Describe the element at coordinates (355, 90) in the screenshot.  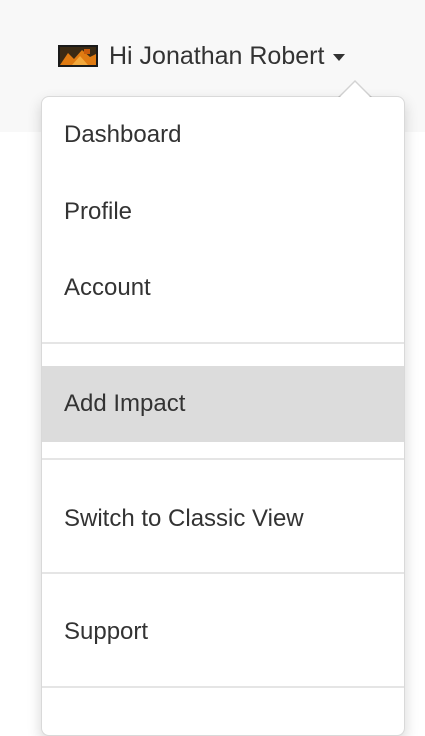
I see `dropdown-pointer-fill` at that location.